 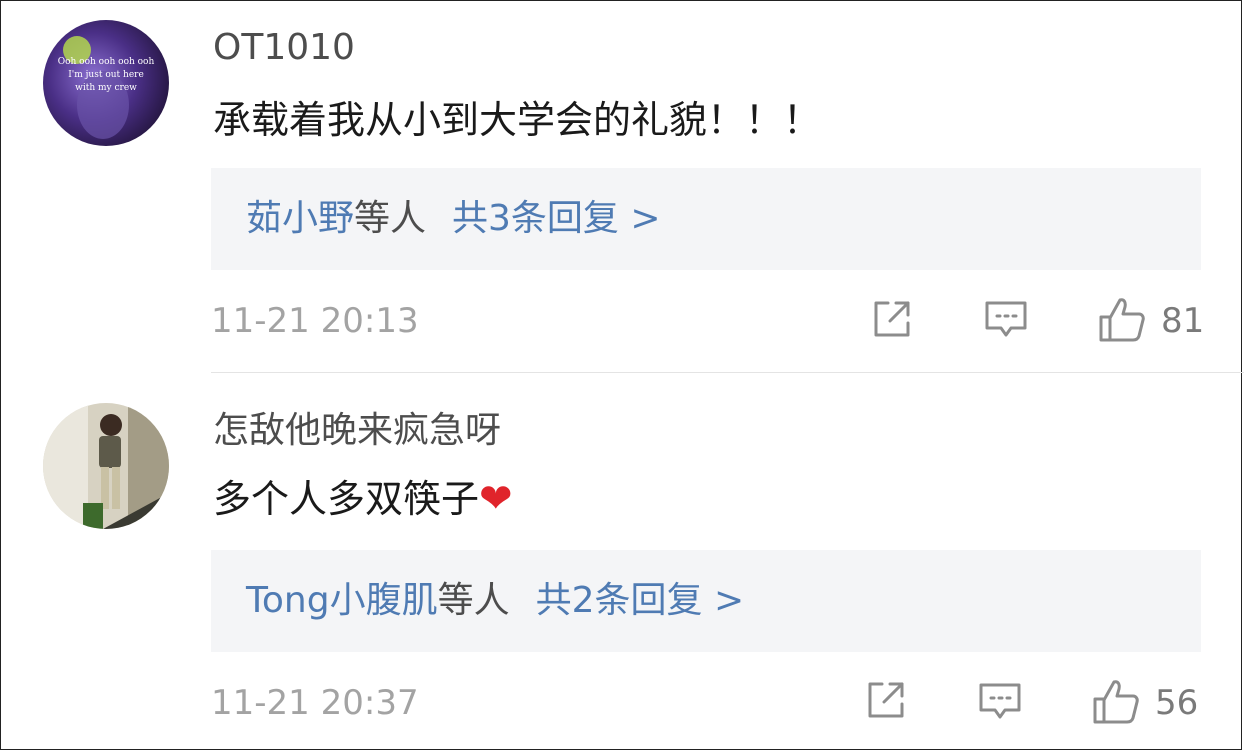 What do you see at coordinates (106, 88) in the screenshot?
I see `avatar-caption-line: with my crew` at bounding box center [106, 88].